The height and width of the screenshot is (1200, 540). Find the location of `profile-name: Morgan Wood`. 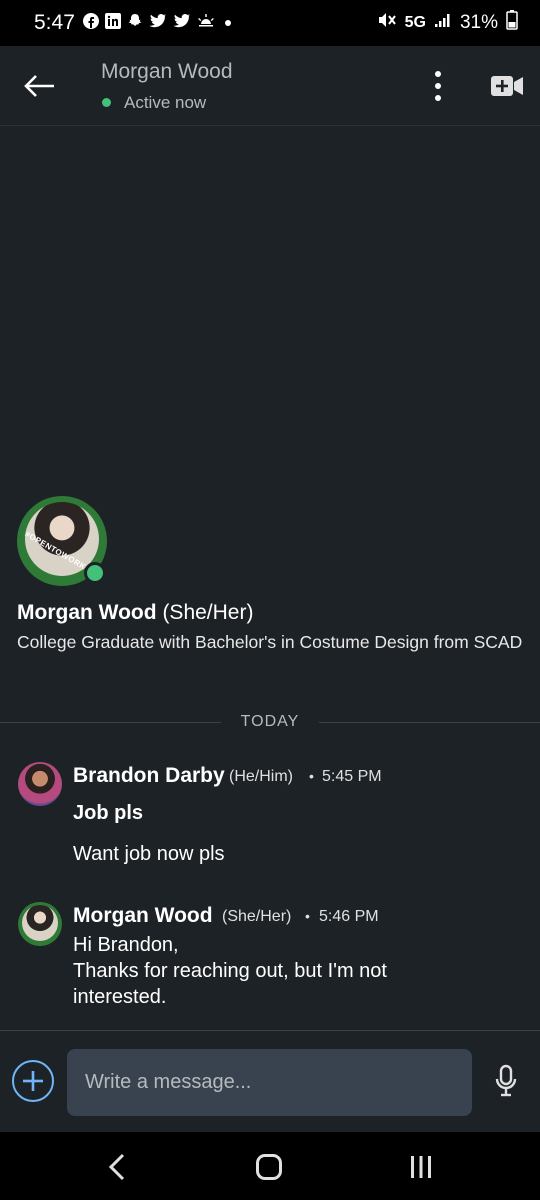

profile-name: Morgan Wood is located at coordinates (87, 612).